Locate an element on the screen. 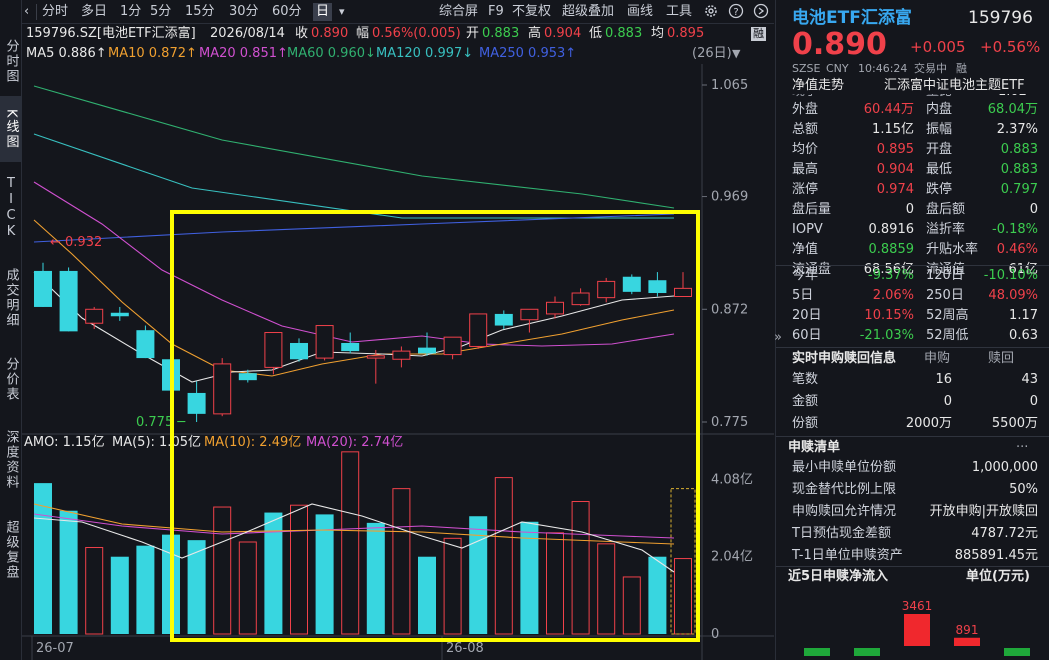 The width and height of the screenshot is (1049, 660). period-30min: 30分 is located at coordinates (244, 12).